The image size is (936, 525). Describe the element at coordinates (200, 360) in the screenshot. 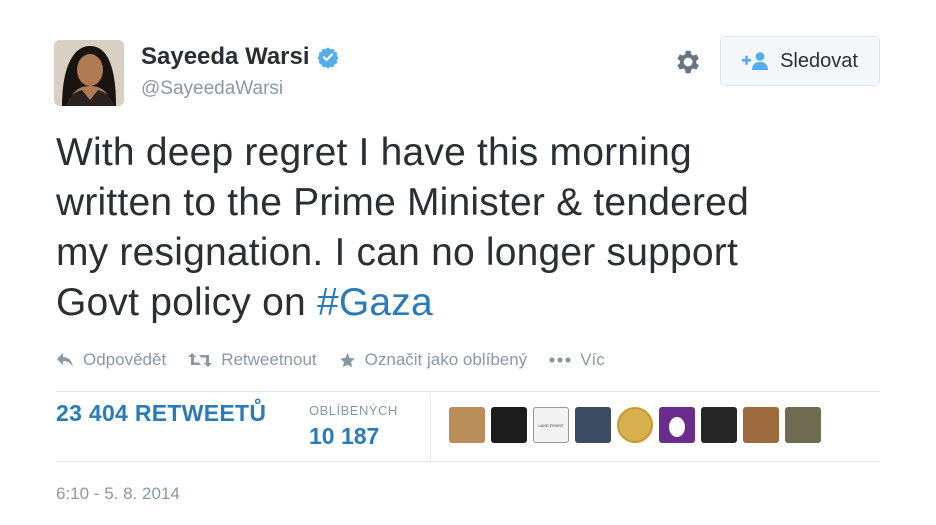

I see `retweet-icon` at that location.